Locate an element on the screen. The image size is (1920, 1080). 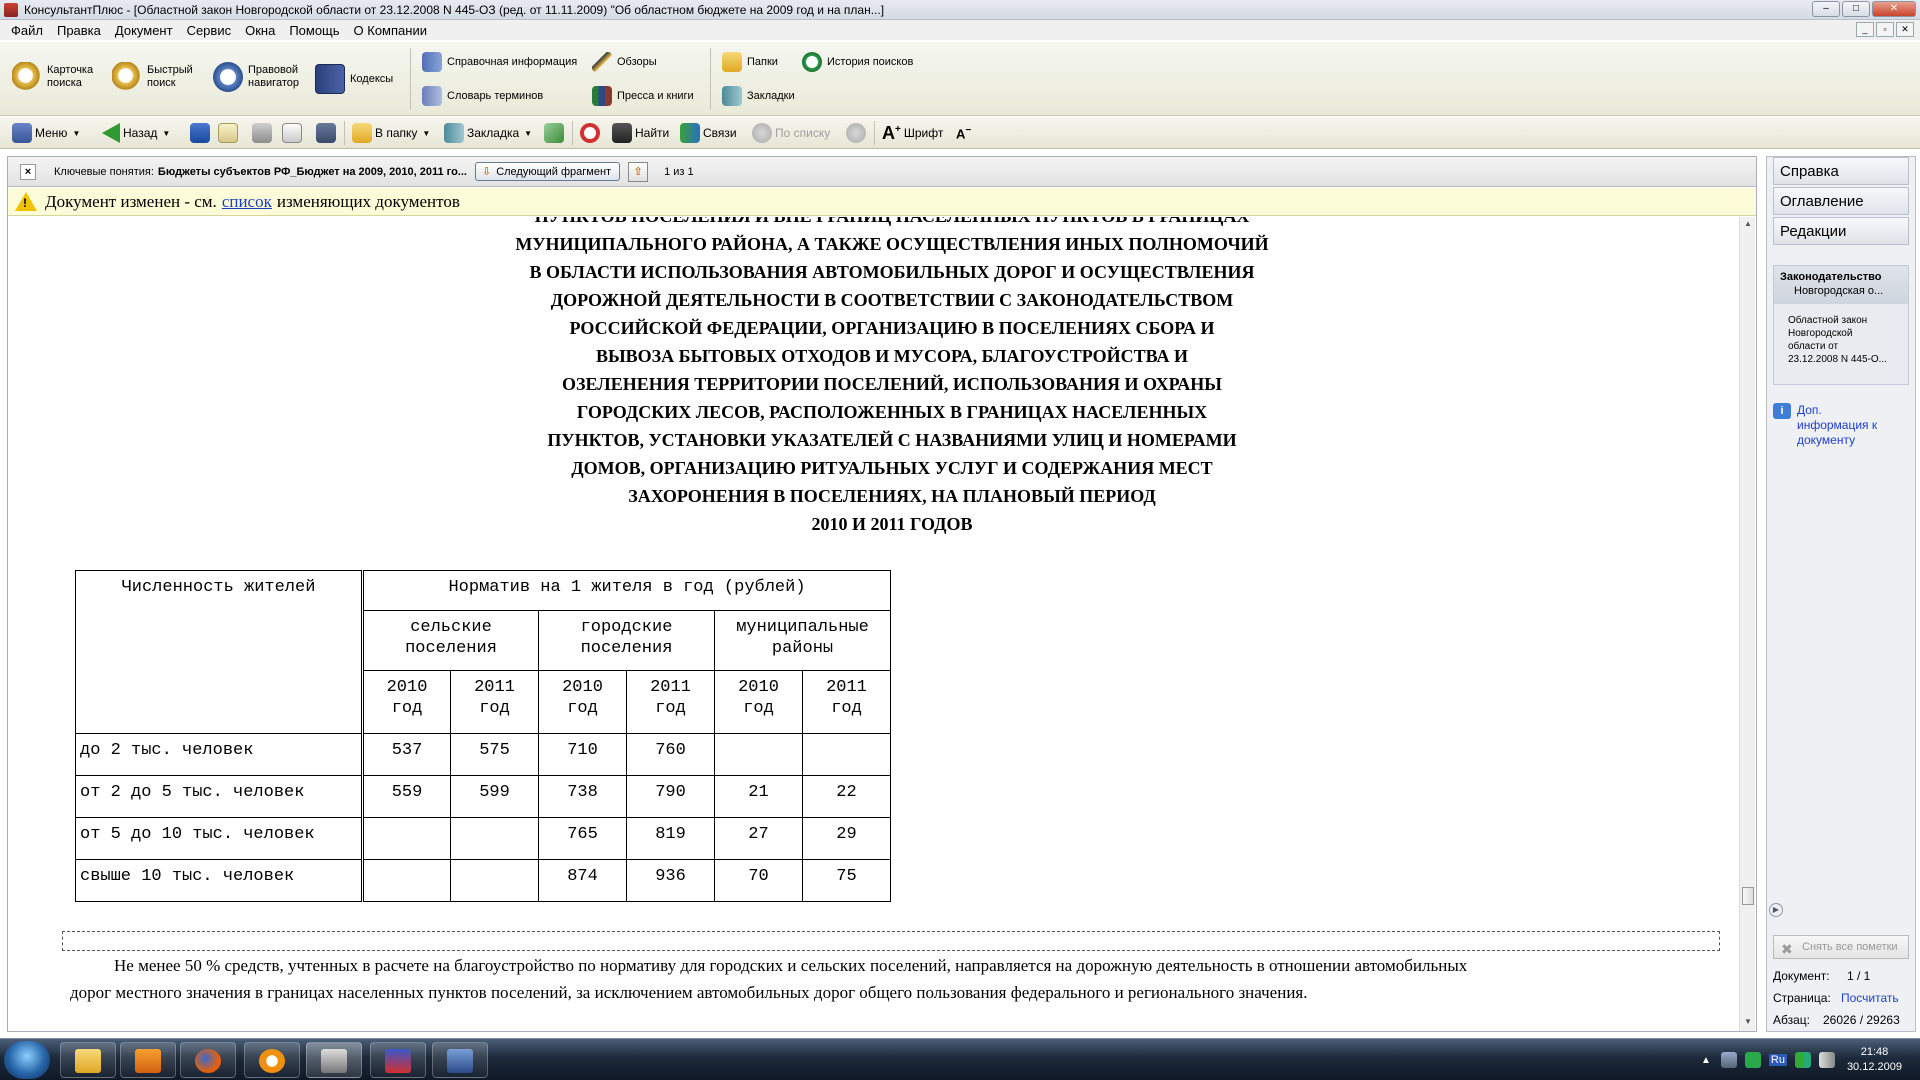
table-cell-value: 75 is located at coordinates (846, 880).